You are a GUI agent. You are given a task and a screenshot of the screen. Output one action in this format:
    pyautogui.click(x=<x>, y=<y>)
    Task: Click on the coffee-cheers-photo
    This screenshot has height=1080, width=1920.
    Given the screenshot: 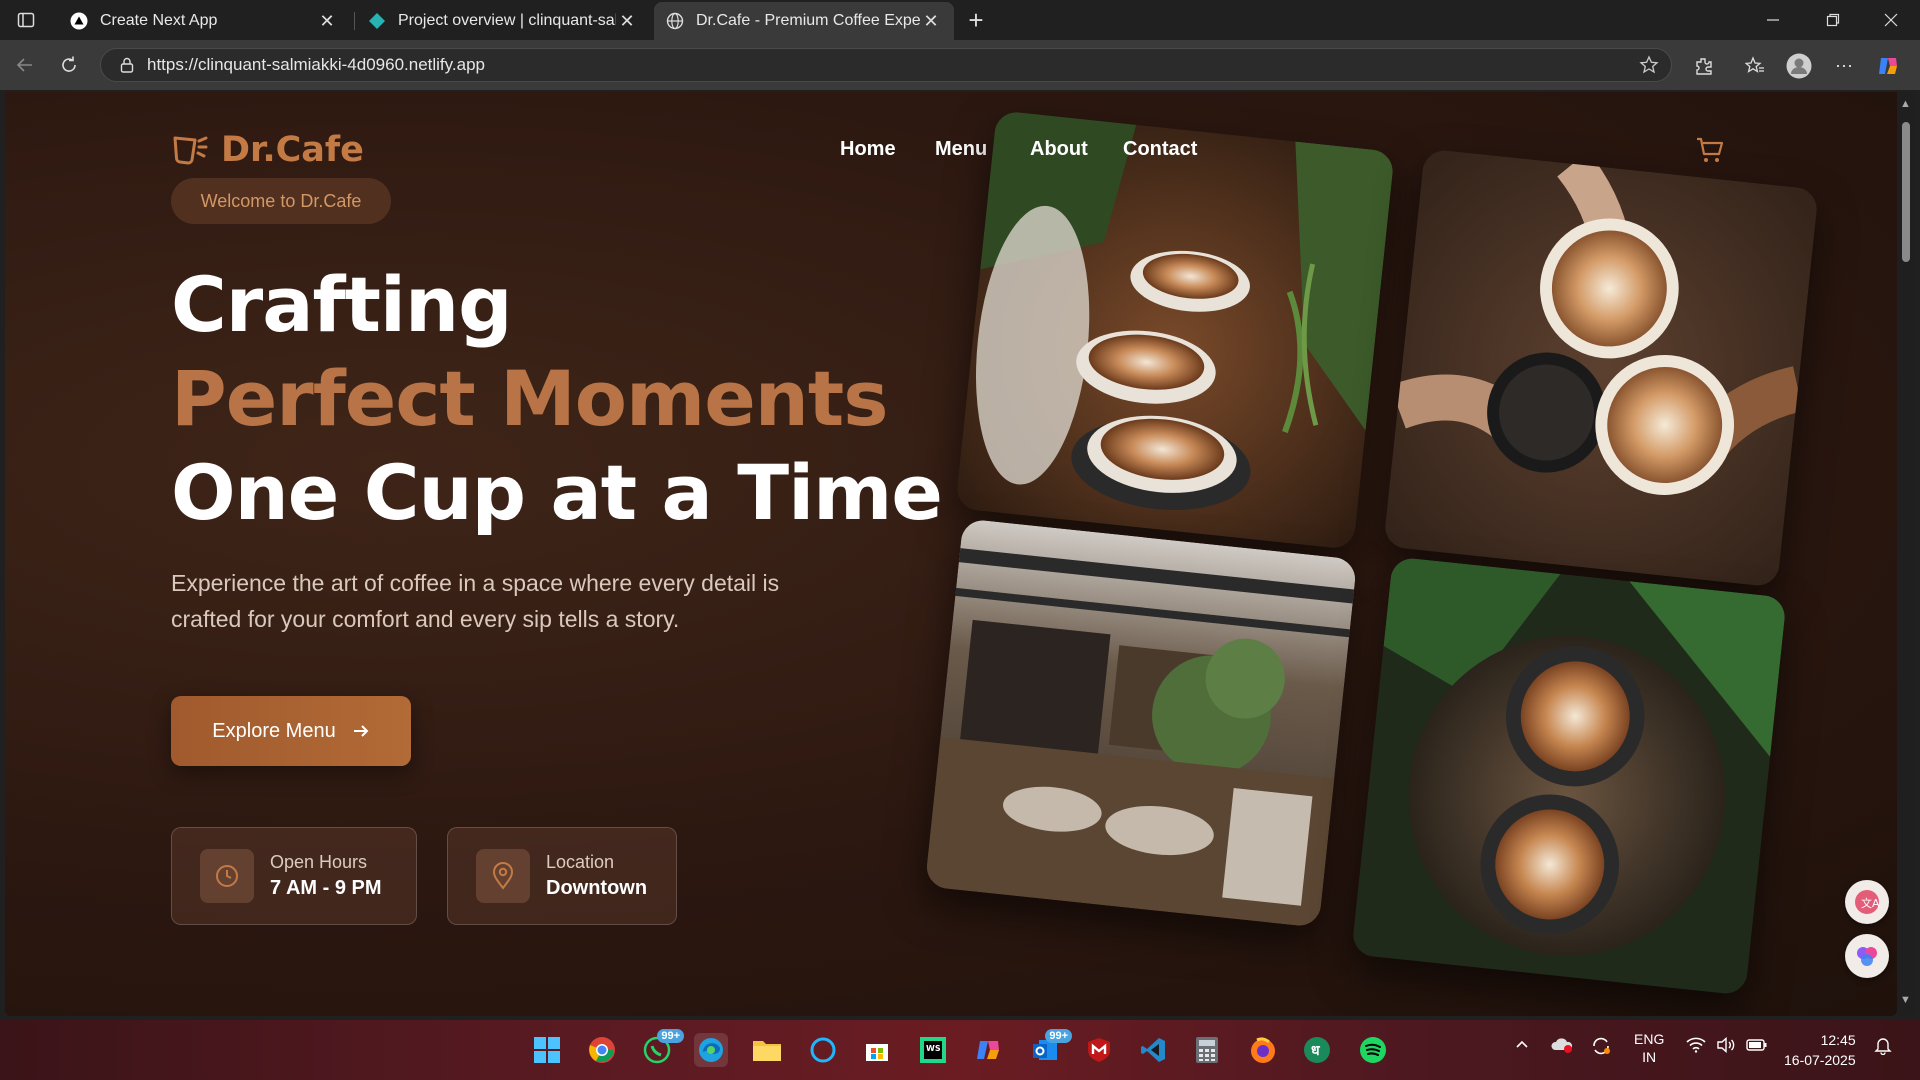 What is the action you would take?
    pyautogui.click(x=1601, y=368)
    